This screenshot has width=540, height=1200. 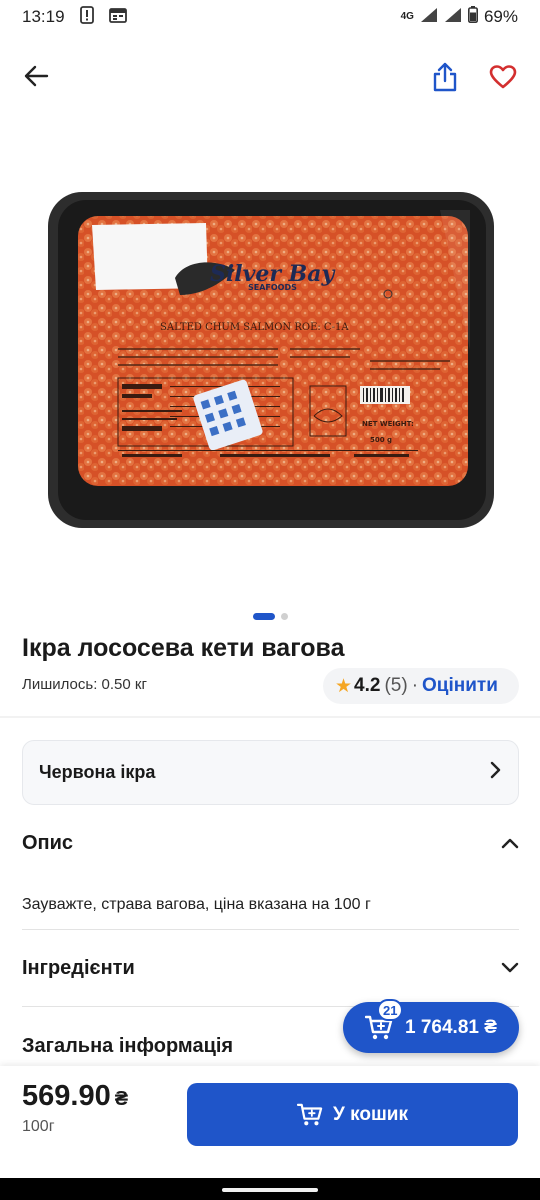 I want to click on category-label: Червона ікра, so click(x=97, y=772).